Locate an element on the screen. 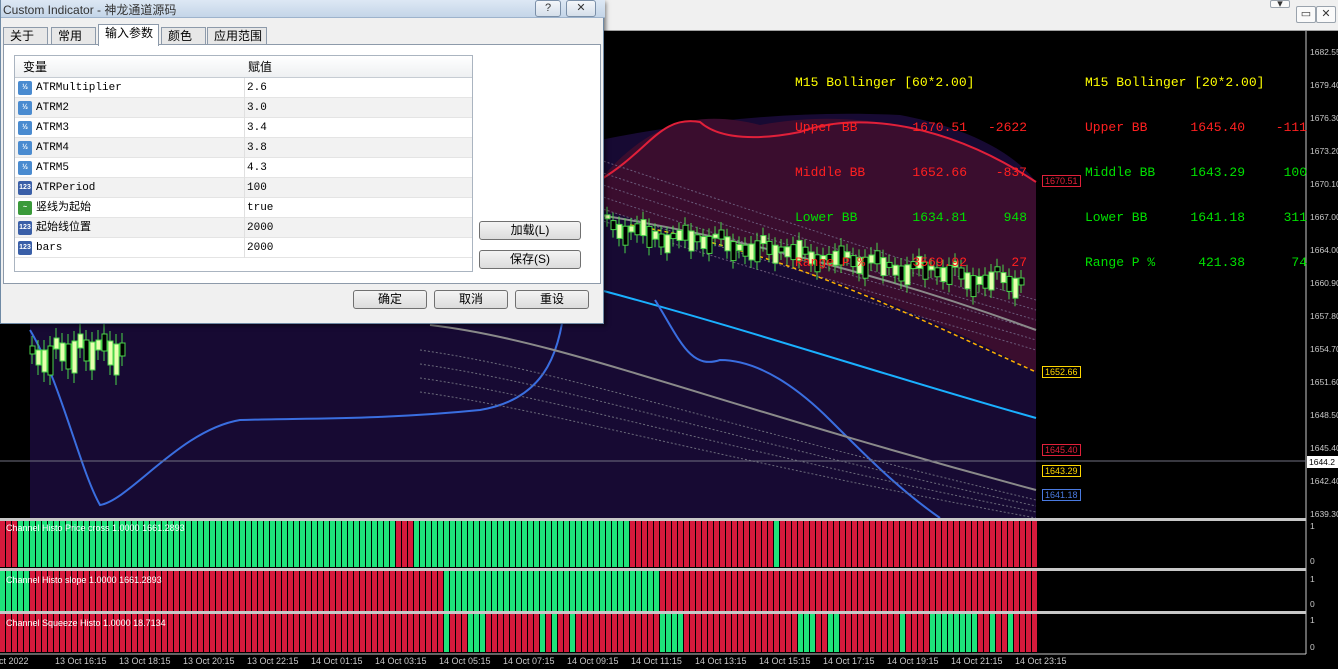 This screenshot has height=669, width=1338. load-button: 加载(L) is located at coordinates (530, 230).